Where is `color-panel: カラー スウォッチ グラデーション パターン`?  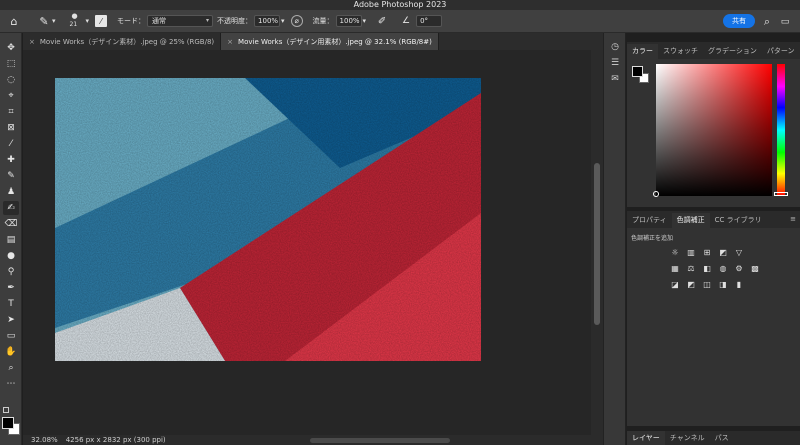 color-panel: カラー スウォッチ グラデーション パターン is located at coordinates (713, 124).